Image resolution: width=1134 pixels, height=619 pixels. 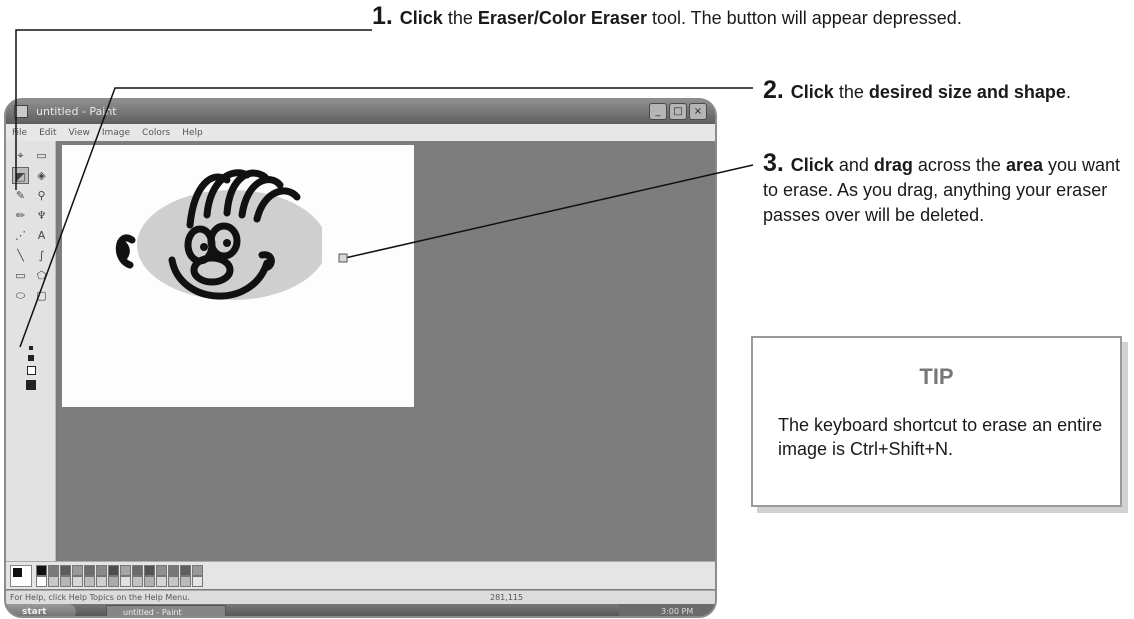 I want to click on step-text: across the, so click(x=959, y=165).